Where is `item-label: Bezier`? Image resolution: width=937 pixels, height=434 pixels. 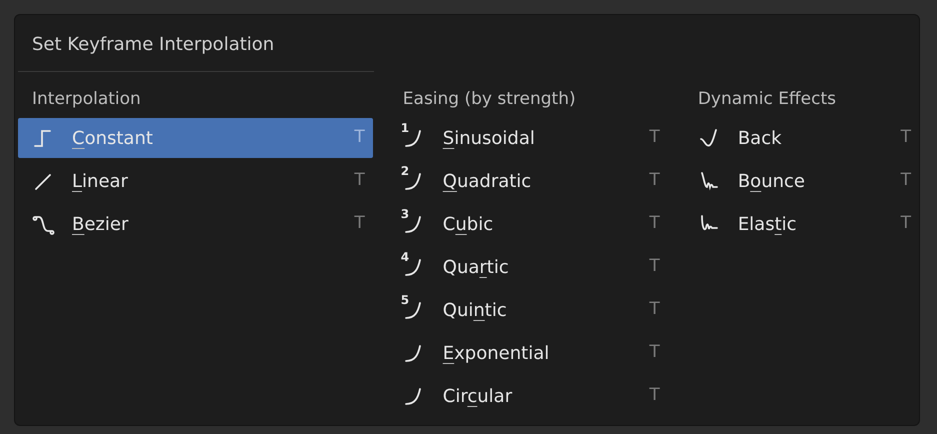
item-label: Bezier is located at coordinates (100, 224).